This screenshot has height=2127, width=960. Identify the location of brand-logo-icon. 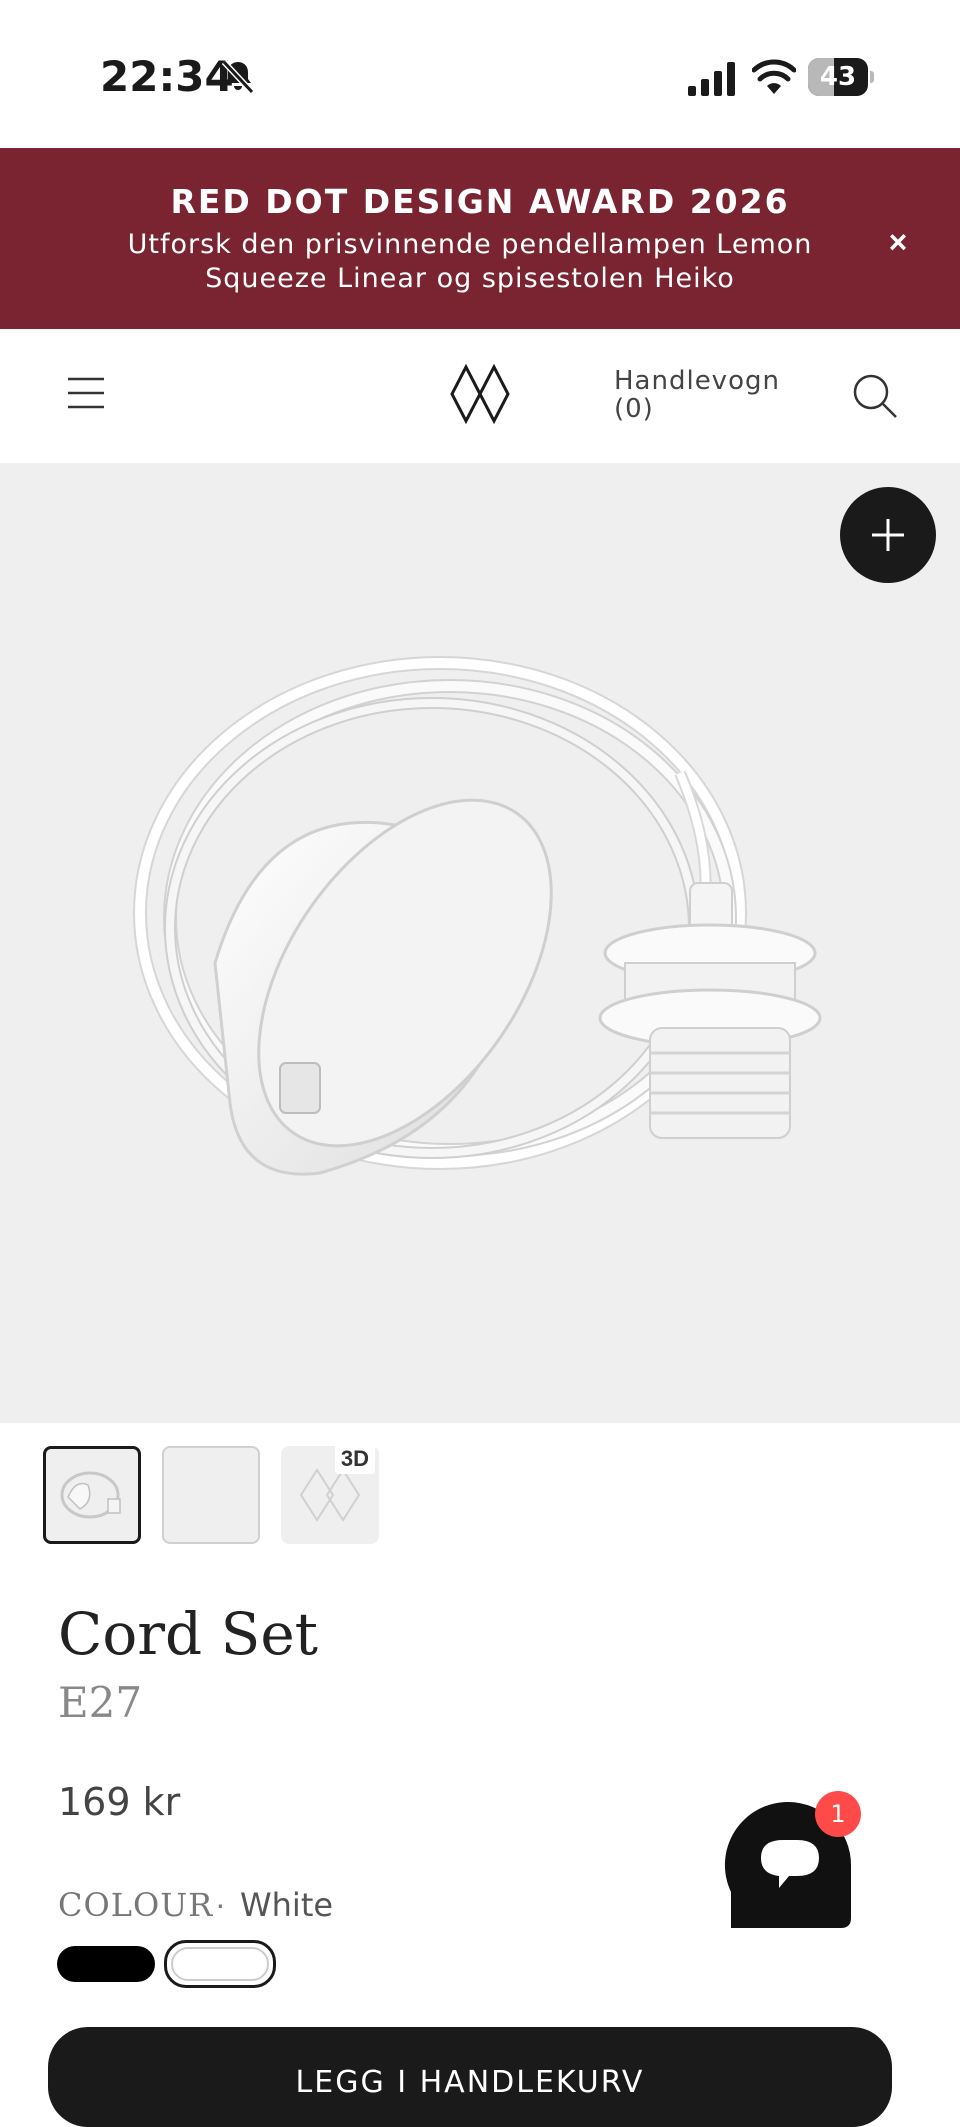
(480, 394).